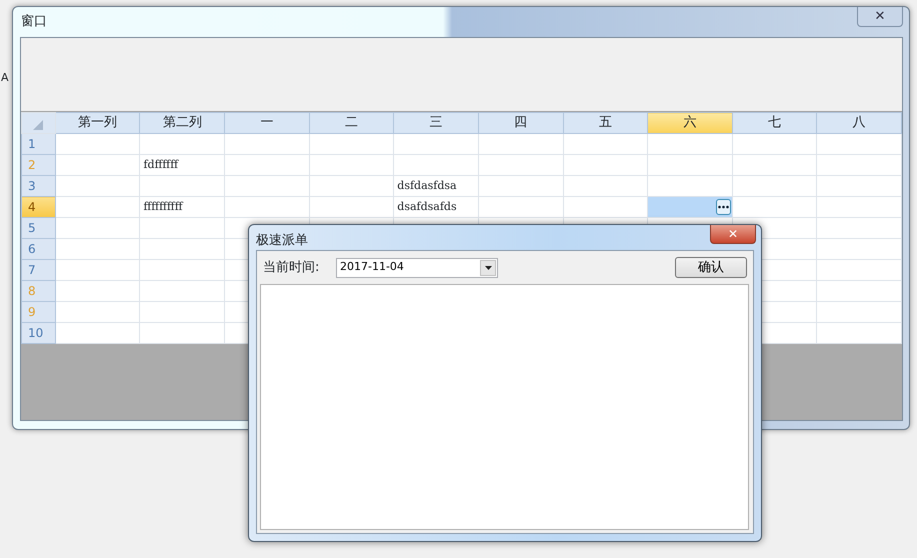  What do you see at coordinates (97, 123) in the screenshot?
I see `column-header: 第一列` at bounding box center [97, 123].